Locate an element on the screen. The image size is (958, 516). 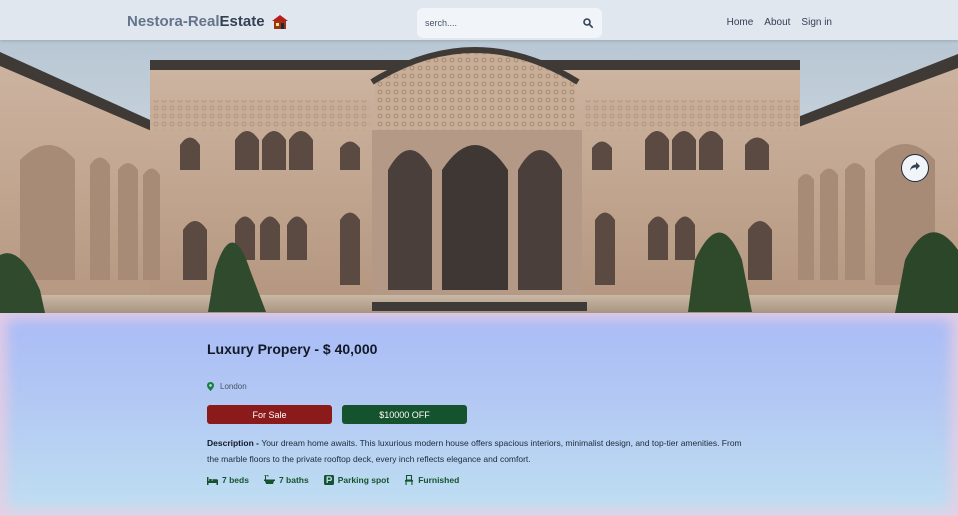
search-bar is located at coordinates (509, 23).